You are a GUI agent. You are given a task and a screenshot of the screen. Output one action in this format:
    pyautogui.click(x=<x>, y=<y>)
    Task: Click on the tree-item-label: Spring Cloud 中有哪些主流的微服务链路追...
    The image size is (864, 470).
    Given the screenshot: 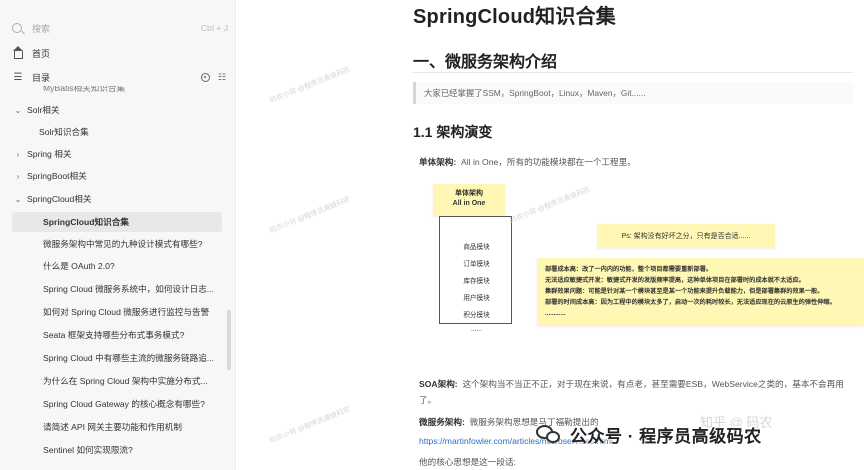 What is the action you would take?
    pyautogui.click(x=128, y=358)
    